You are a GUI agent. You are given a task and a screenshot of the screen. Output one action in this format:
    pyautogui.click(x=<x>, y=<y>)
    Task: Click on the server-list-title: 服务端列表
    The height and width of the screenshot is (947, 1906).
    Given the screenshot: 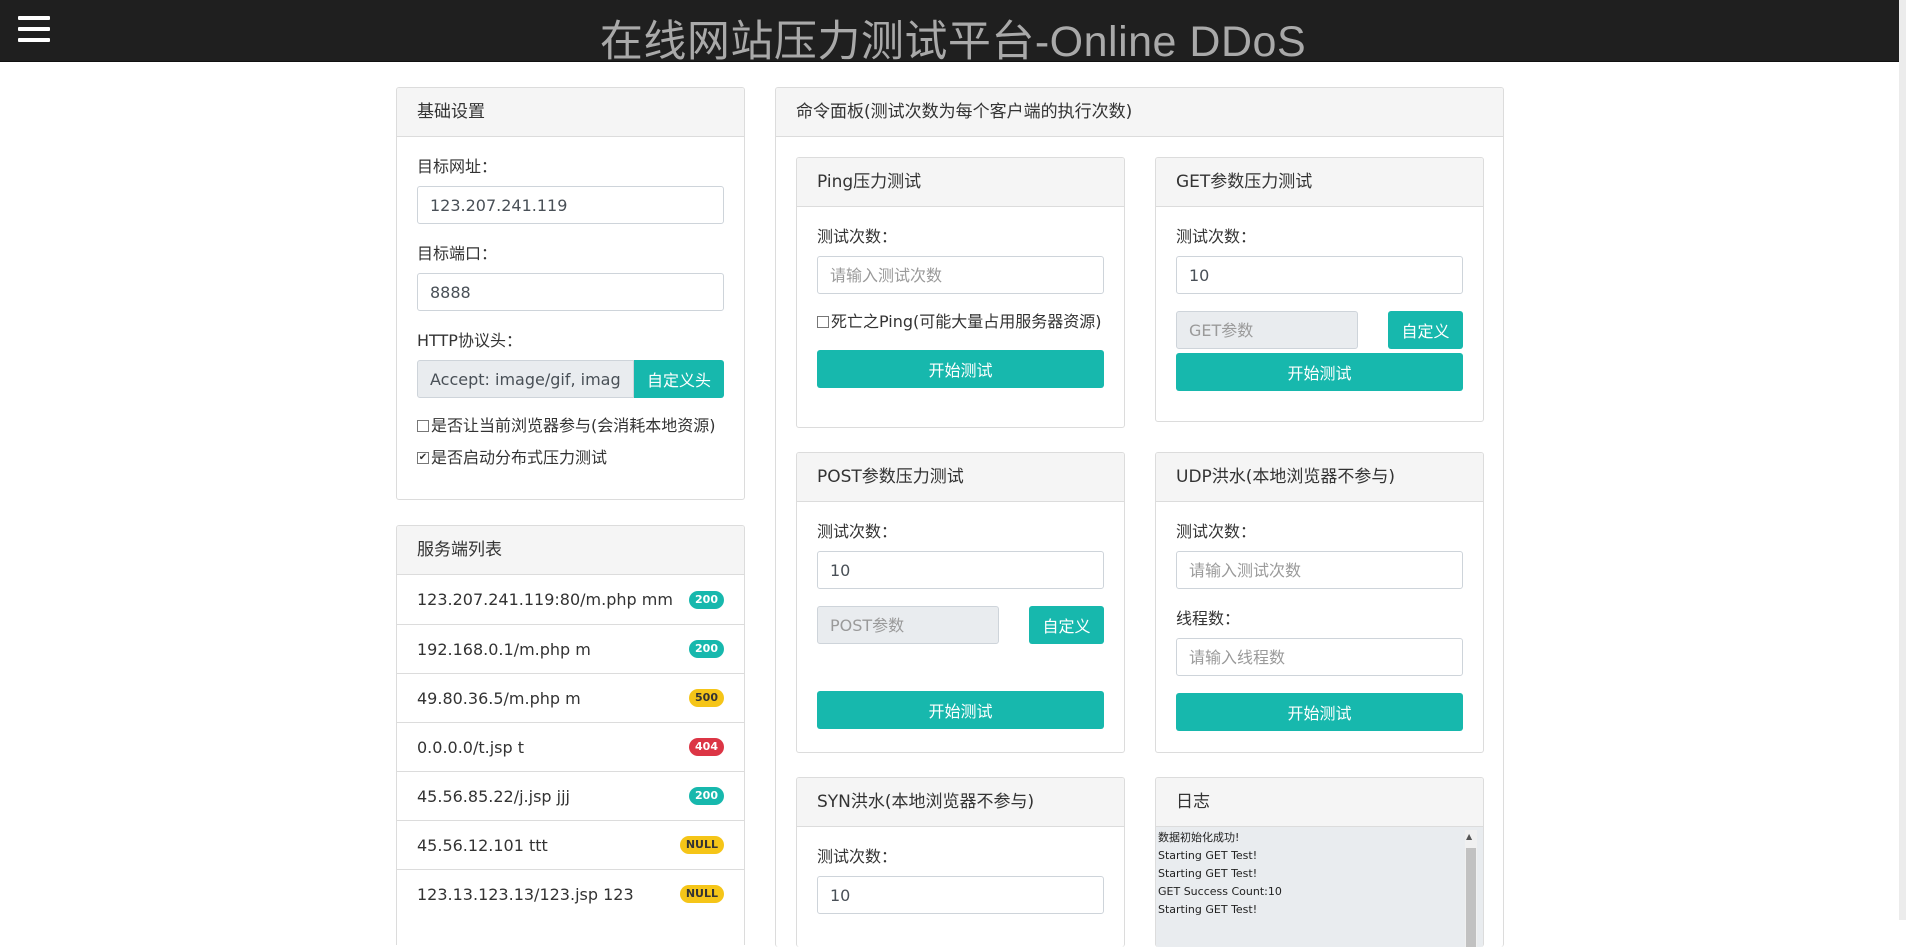 What is the action you would take?
    pyautogui.click(x=570, y=550)
    